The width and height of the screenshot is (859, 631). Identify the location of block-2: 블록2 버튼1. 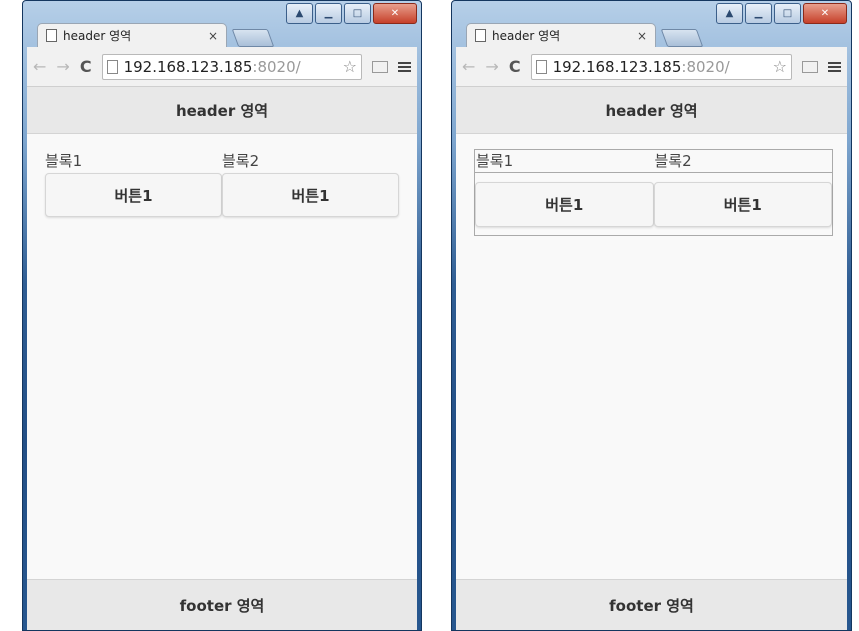
(310, 183).